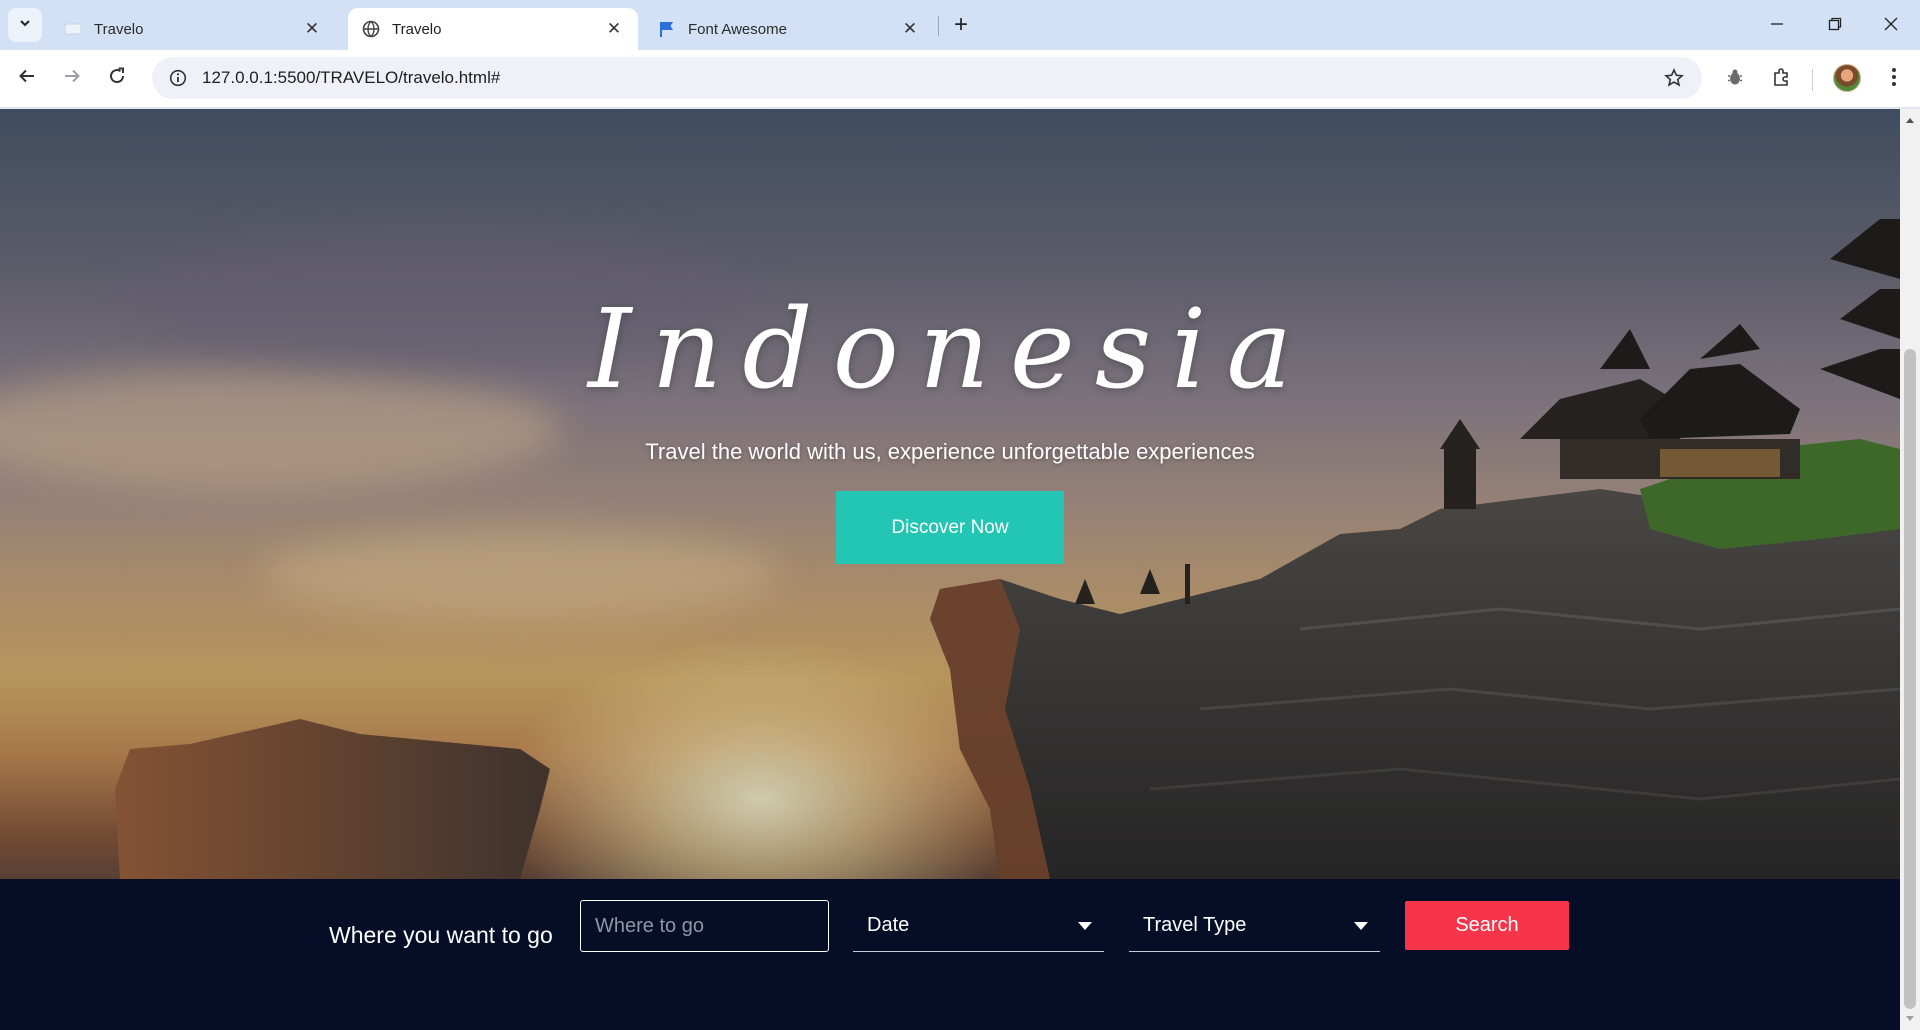 The width and height of the screenshot is (1920, 1030). I want to click on scrollbar-thumb, so click(1910, 679).